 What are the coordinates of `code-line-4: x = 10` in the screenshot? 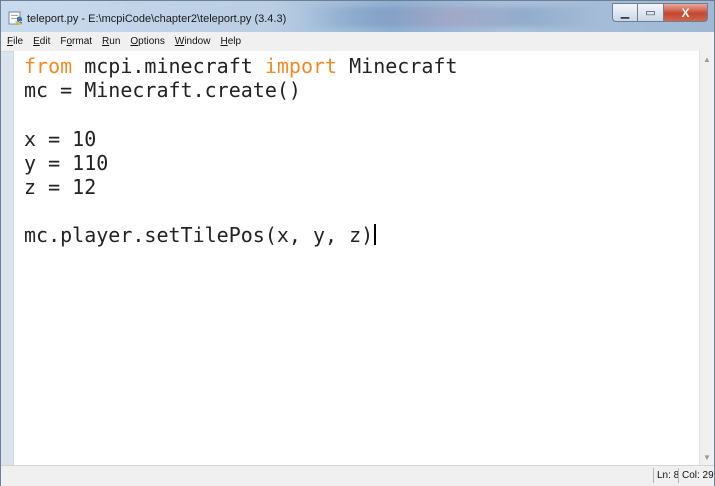 It's located at (60, 138).